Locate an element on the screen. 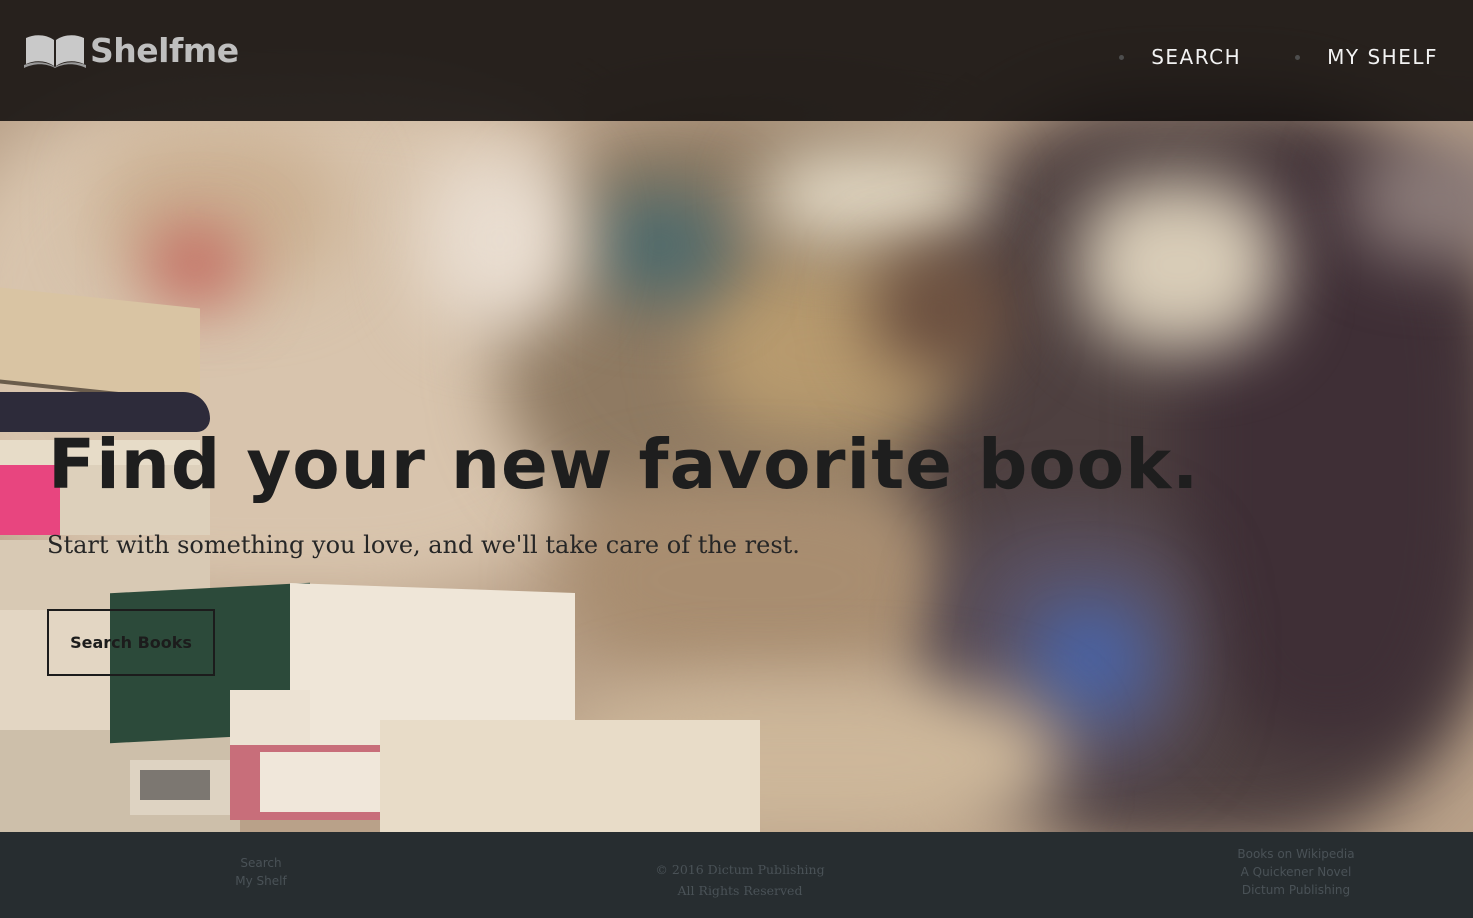 This screenshot has height=918, width=1473. top-navigation-bar: Shelfme SEARCH MY SHELF is located at coordinates (736, 60).